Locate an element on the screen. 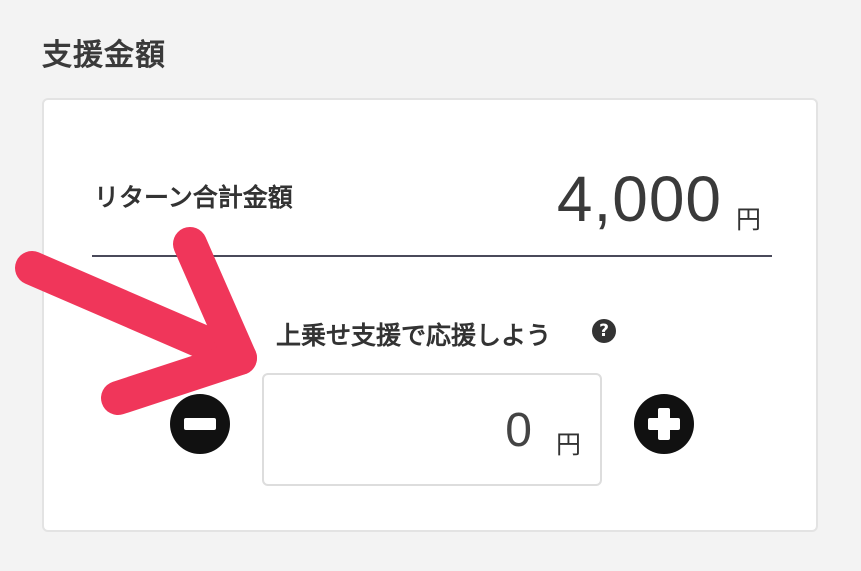 This screenshot has height=571, width=861. minus-circle-icon is located at coordinates (200, 424).